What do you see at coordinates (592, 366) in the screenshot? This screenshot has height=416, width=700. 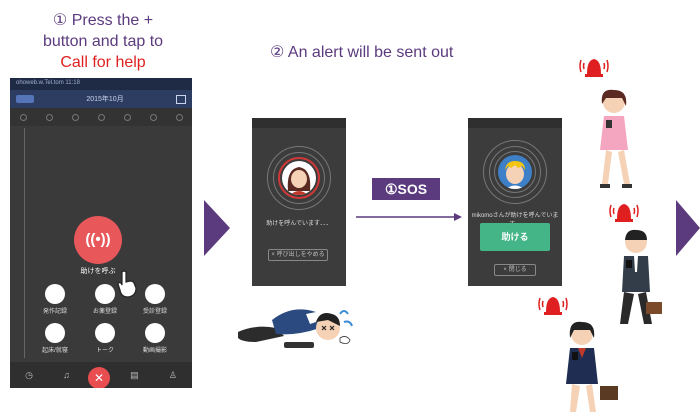 I see `student-with-phone-illustration` at bounding box center [592, 366].